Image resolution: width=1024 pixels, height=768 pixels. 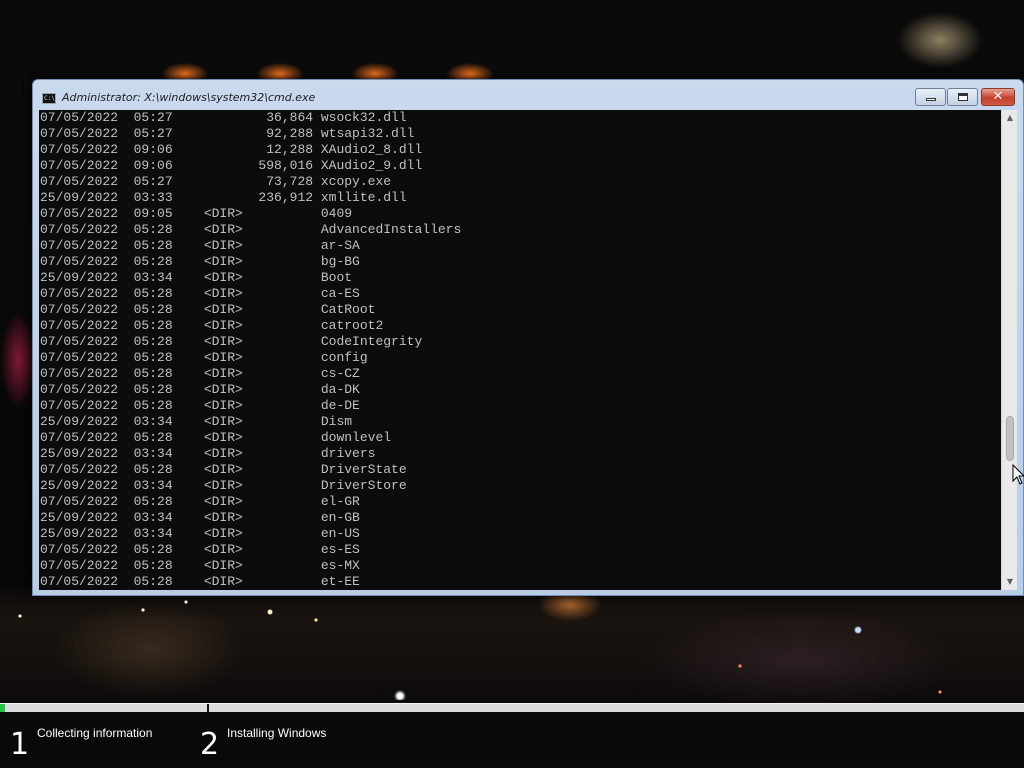 I want to click on scrollbar-thumb, so click(x=1010, y=438).